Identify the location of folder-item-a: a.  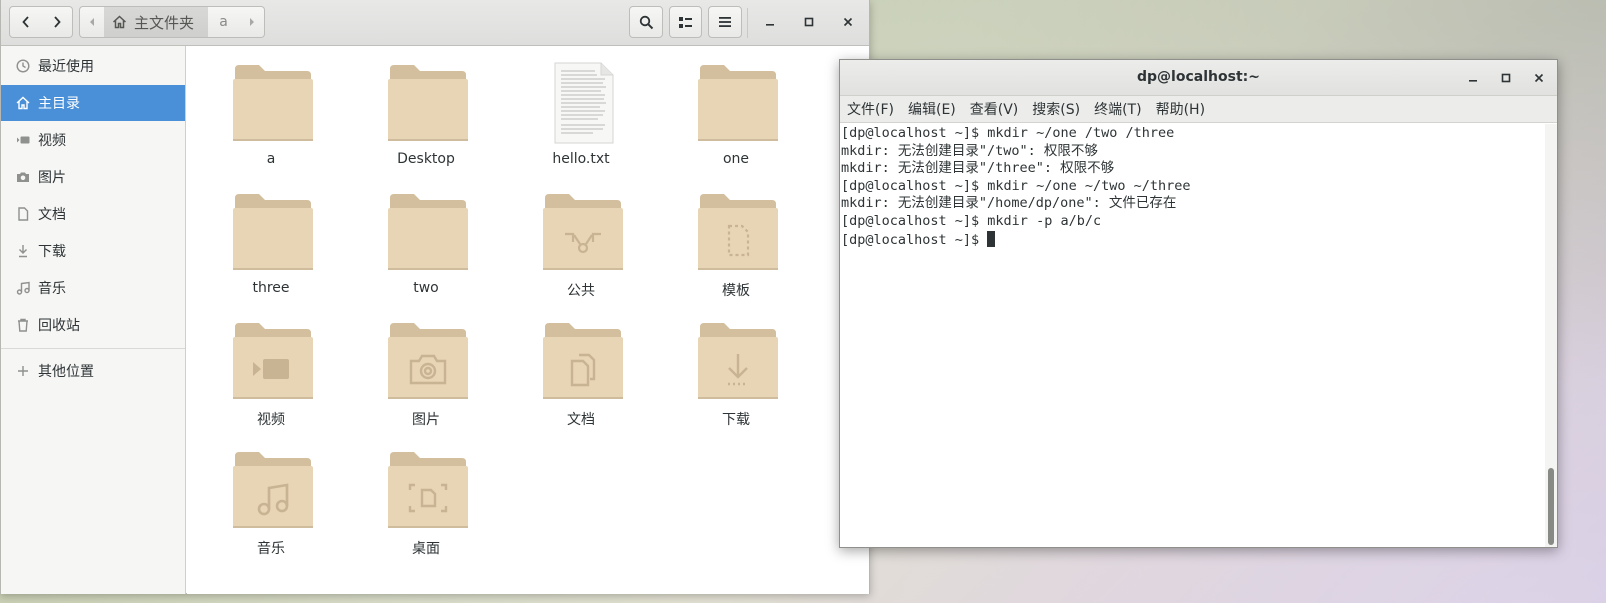
(271, 106).